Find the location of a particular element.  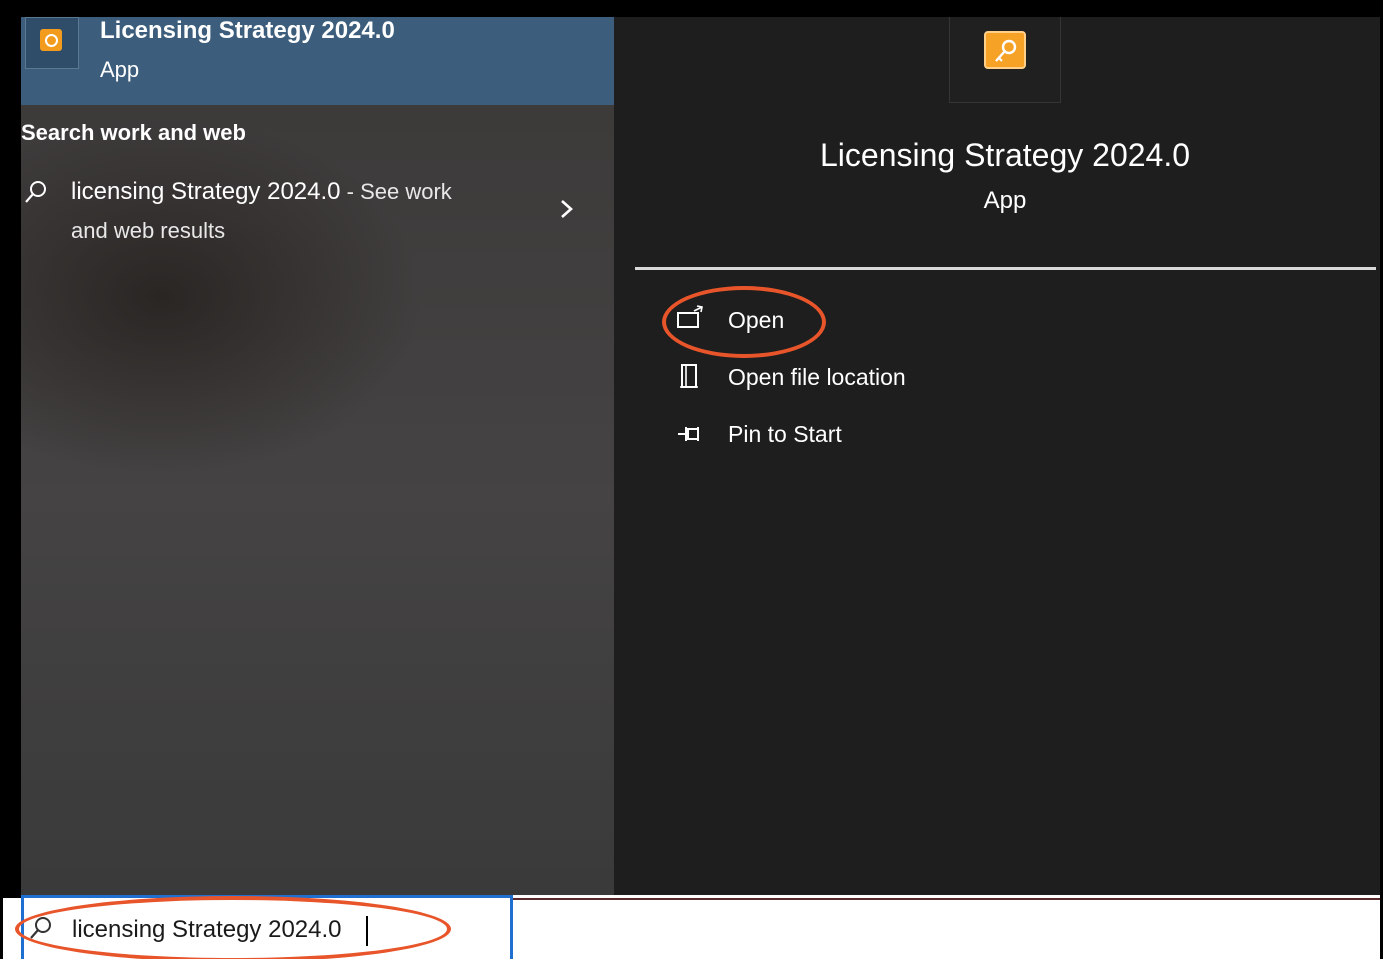

app-key-icon is located at coordinates (51, 40).